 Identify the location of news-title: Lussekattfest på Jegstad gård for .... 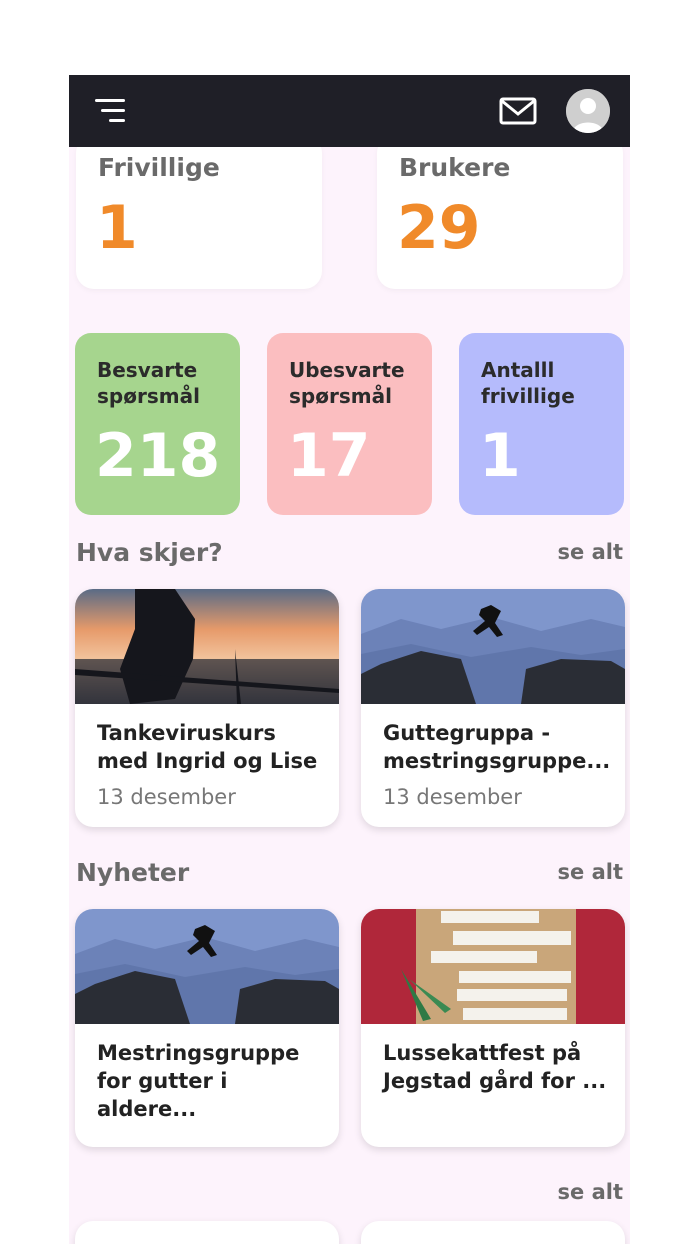
(495, 1067).